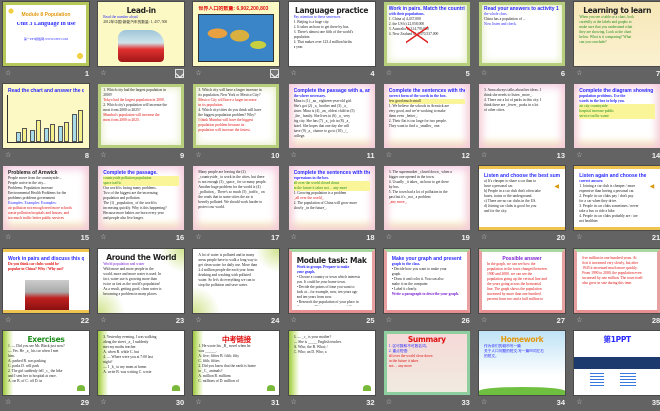 Image resolution: width=660 pixels, height=411 pixels. Describe the element at coordinates (275, 73) in the screenshot. I see `media-icon` at that location.